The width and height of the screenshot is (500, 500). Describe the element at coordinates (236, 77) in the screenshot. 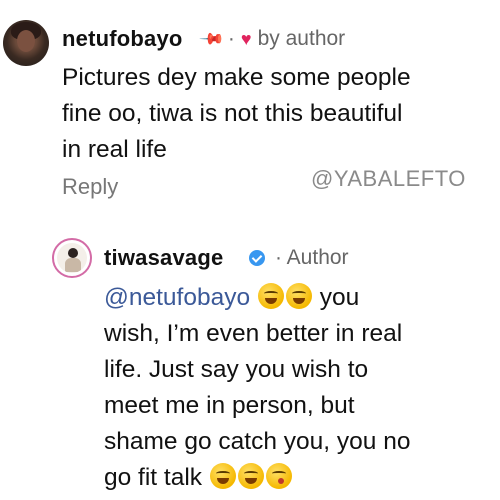

I see `comment-line: Pictures dey make some people` at that location.